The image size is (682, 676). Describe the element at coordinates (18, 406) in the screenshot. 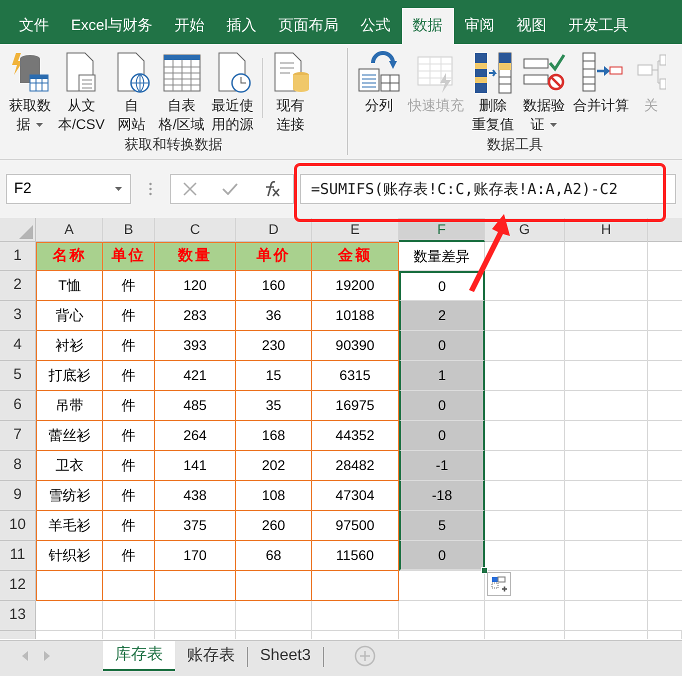

I see `row-header: 6` at that location.